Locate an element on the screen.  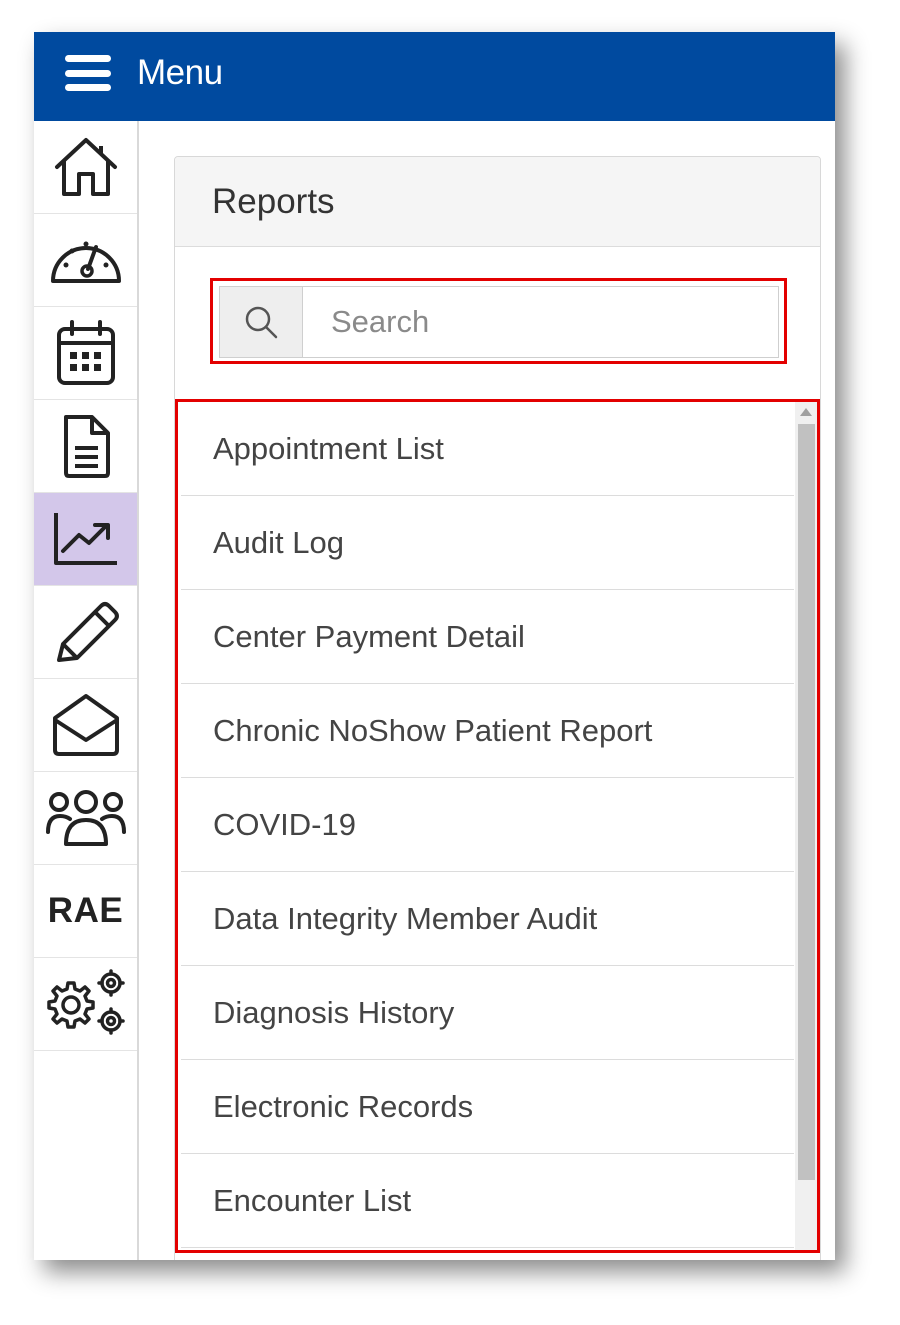
scroll-thumb is located at coordinates (806, 802).